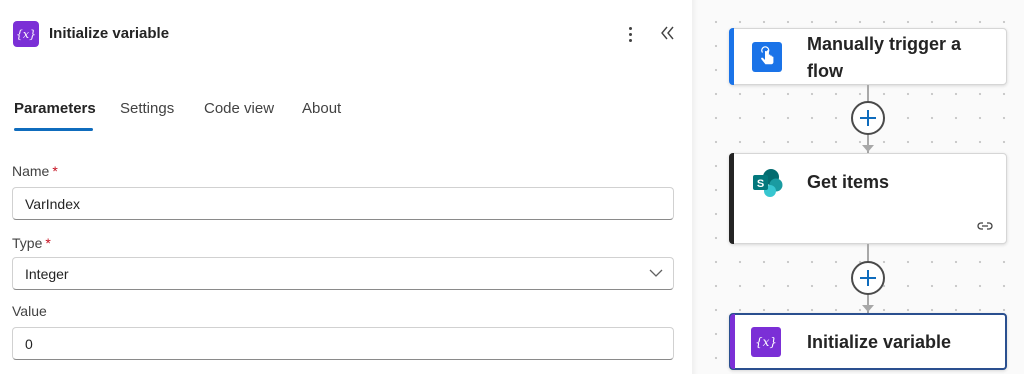  I want to click on get-items-step-card: S Get items, so click(868, 198).